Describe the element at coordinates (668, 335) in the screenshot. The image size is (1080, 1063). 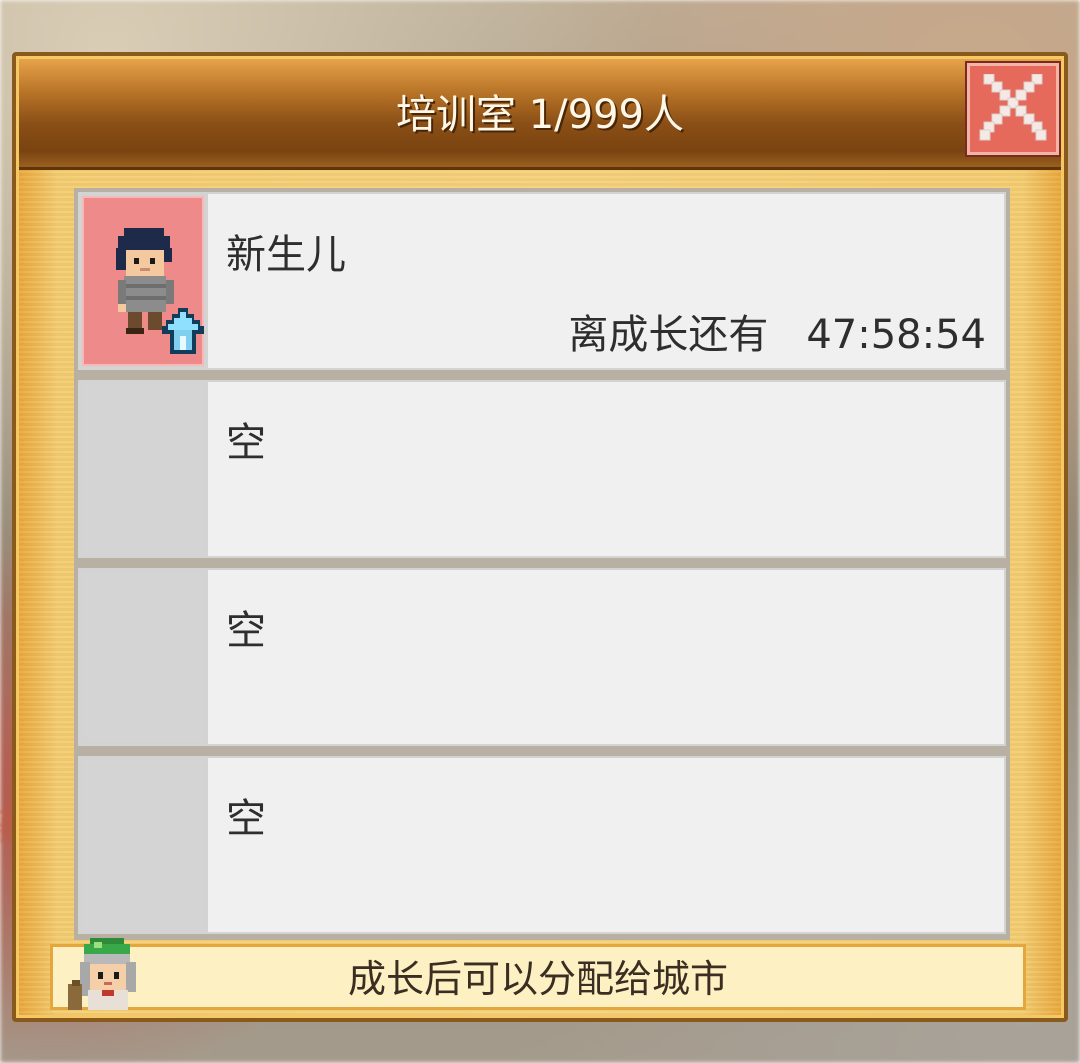
I see `growth-countdown-label: 离成长还有` at that location.